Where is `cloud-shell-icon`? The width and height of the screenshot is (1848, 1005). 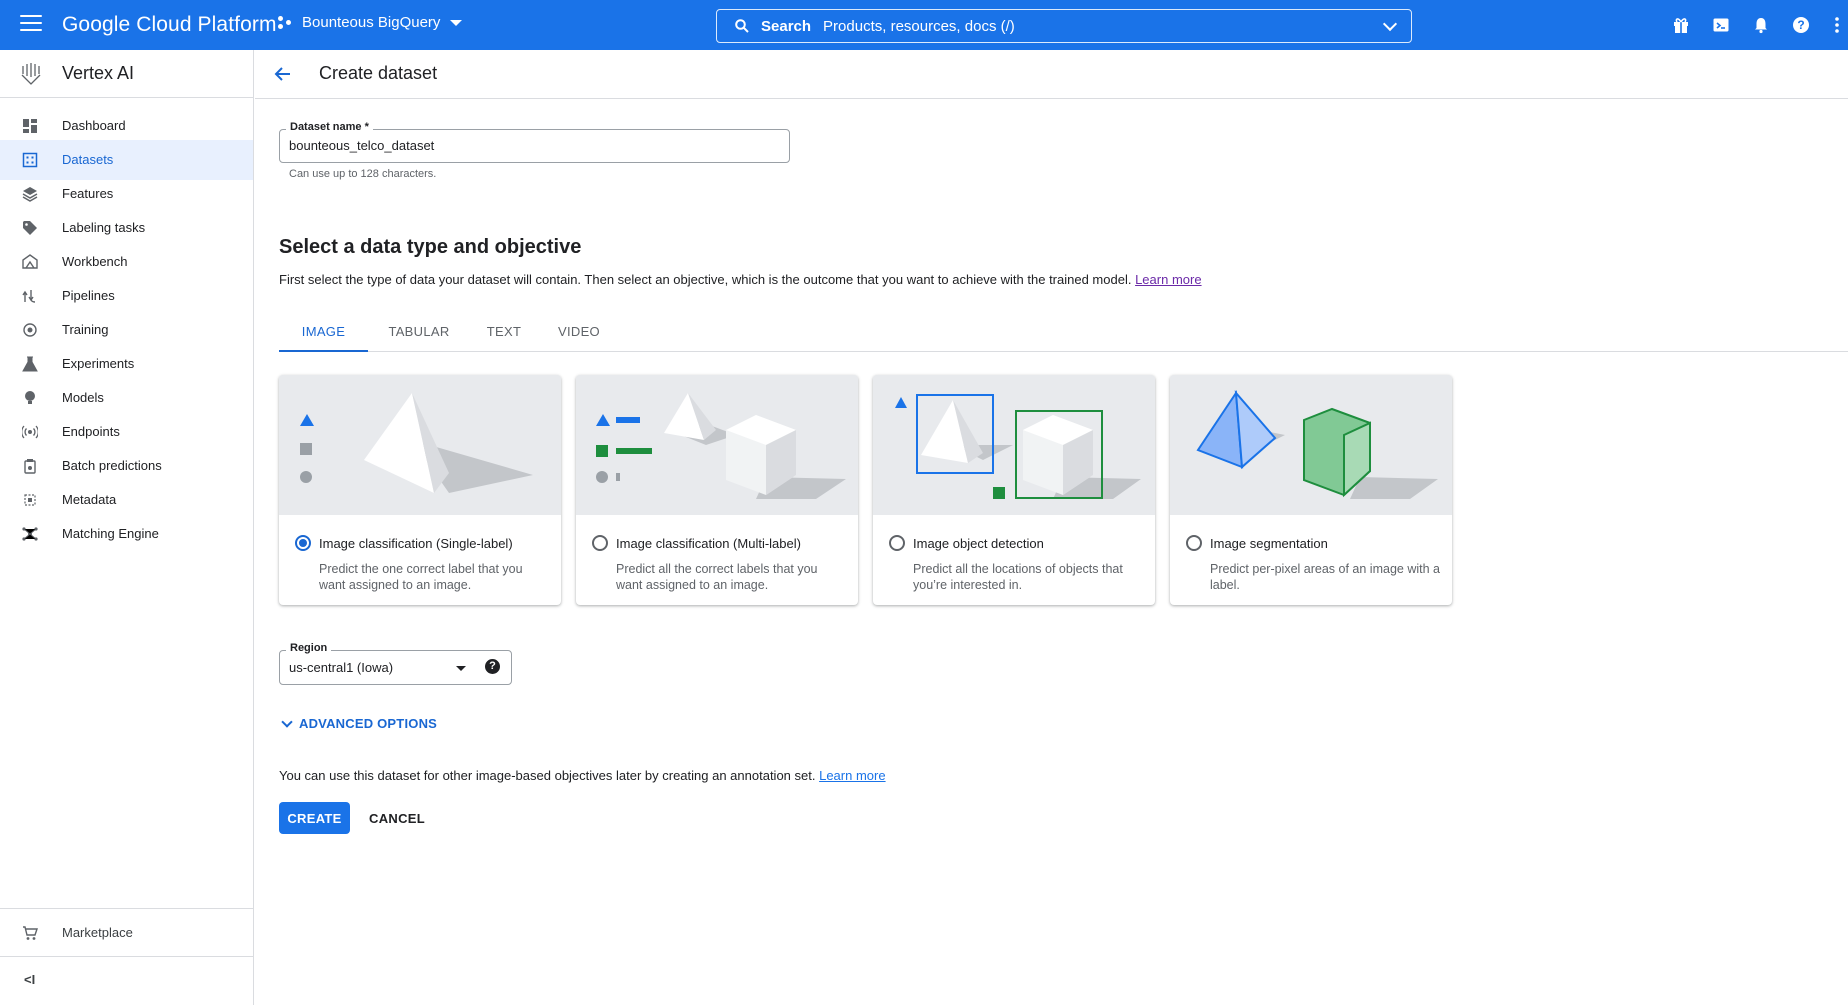
cloud-shell-icon is located at coordinates (1721, 25).